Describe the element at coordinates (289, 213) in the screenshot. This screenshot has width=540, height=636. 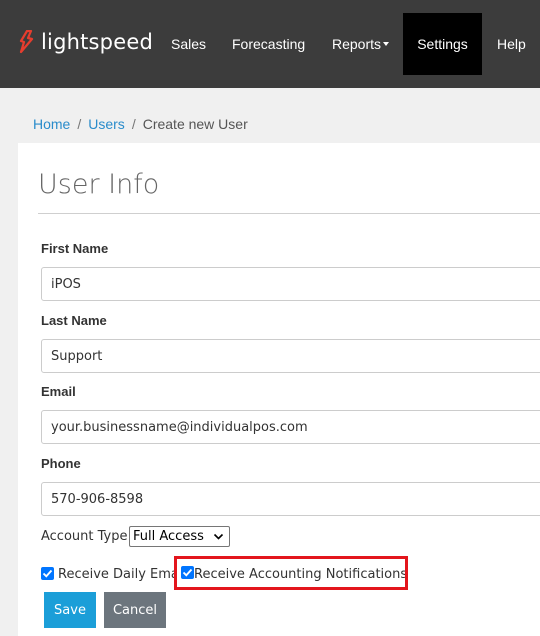
I see `title-divider` at that location.